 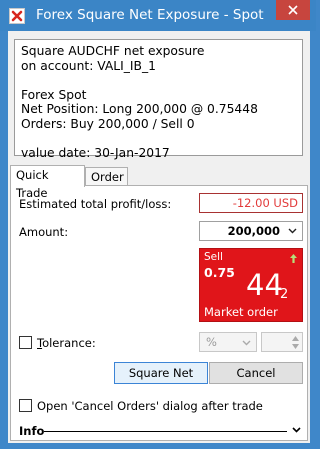 I want to click on amount-combobox: 200,000, so click(x=251, y=231).